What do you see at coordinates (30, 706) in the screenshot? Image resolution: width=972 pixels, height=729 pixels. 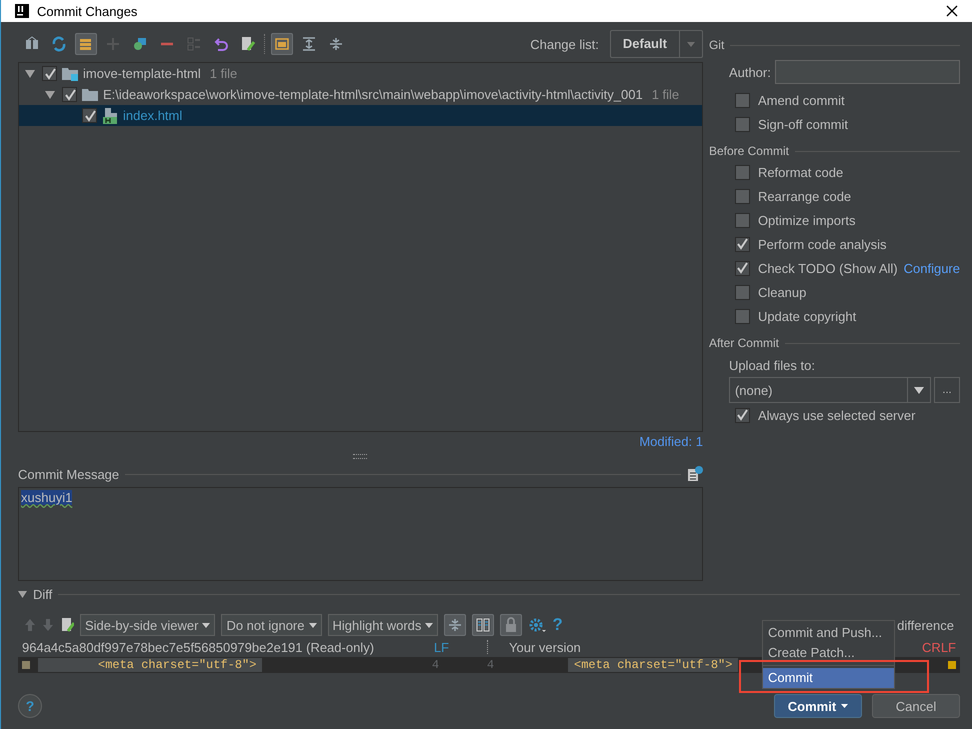 I see `help-button: ?` at bounding box center [30, 706].